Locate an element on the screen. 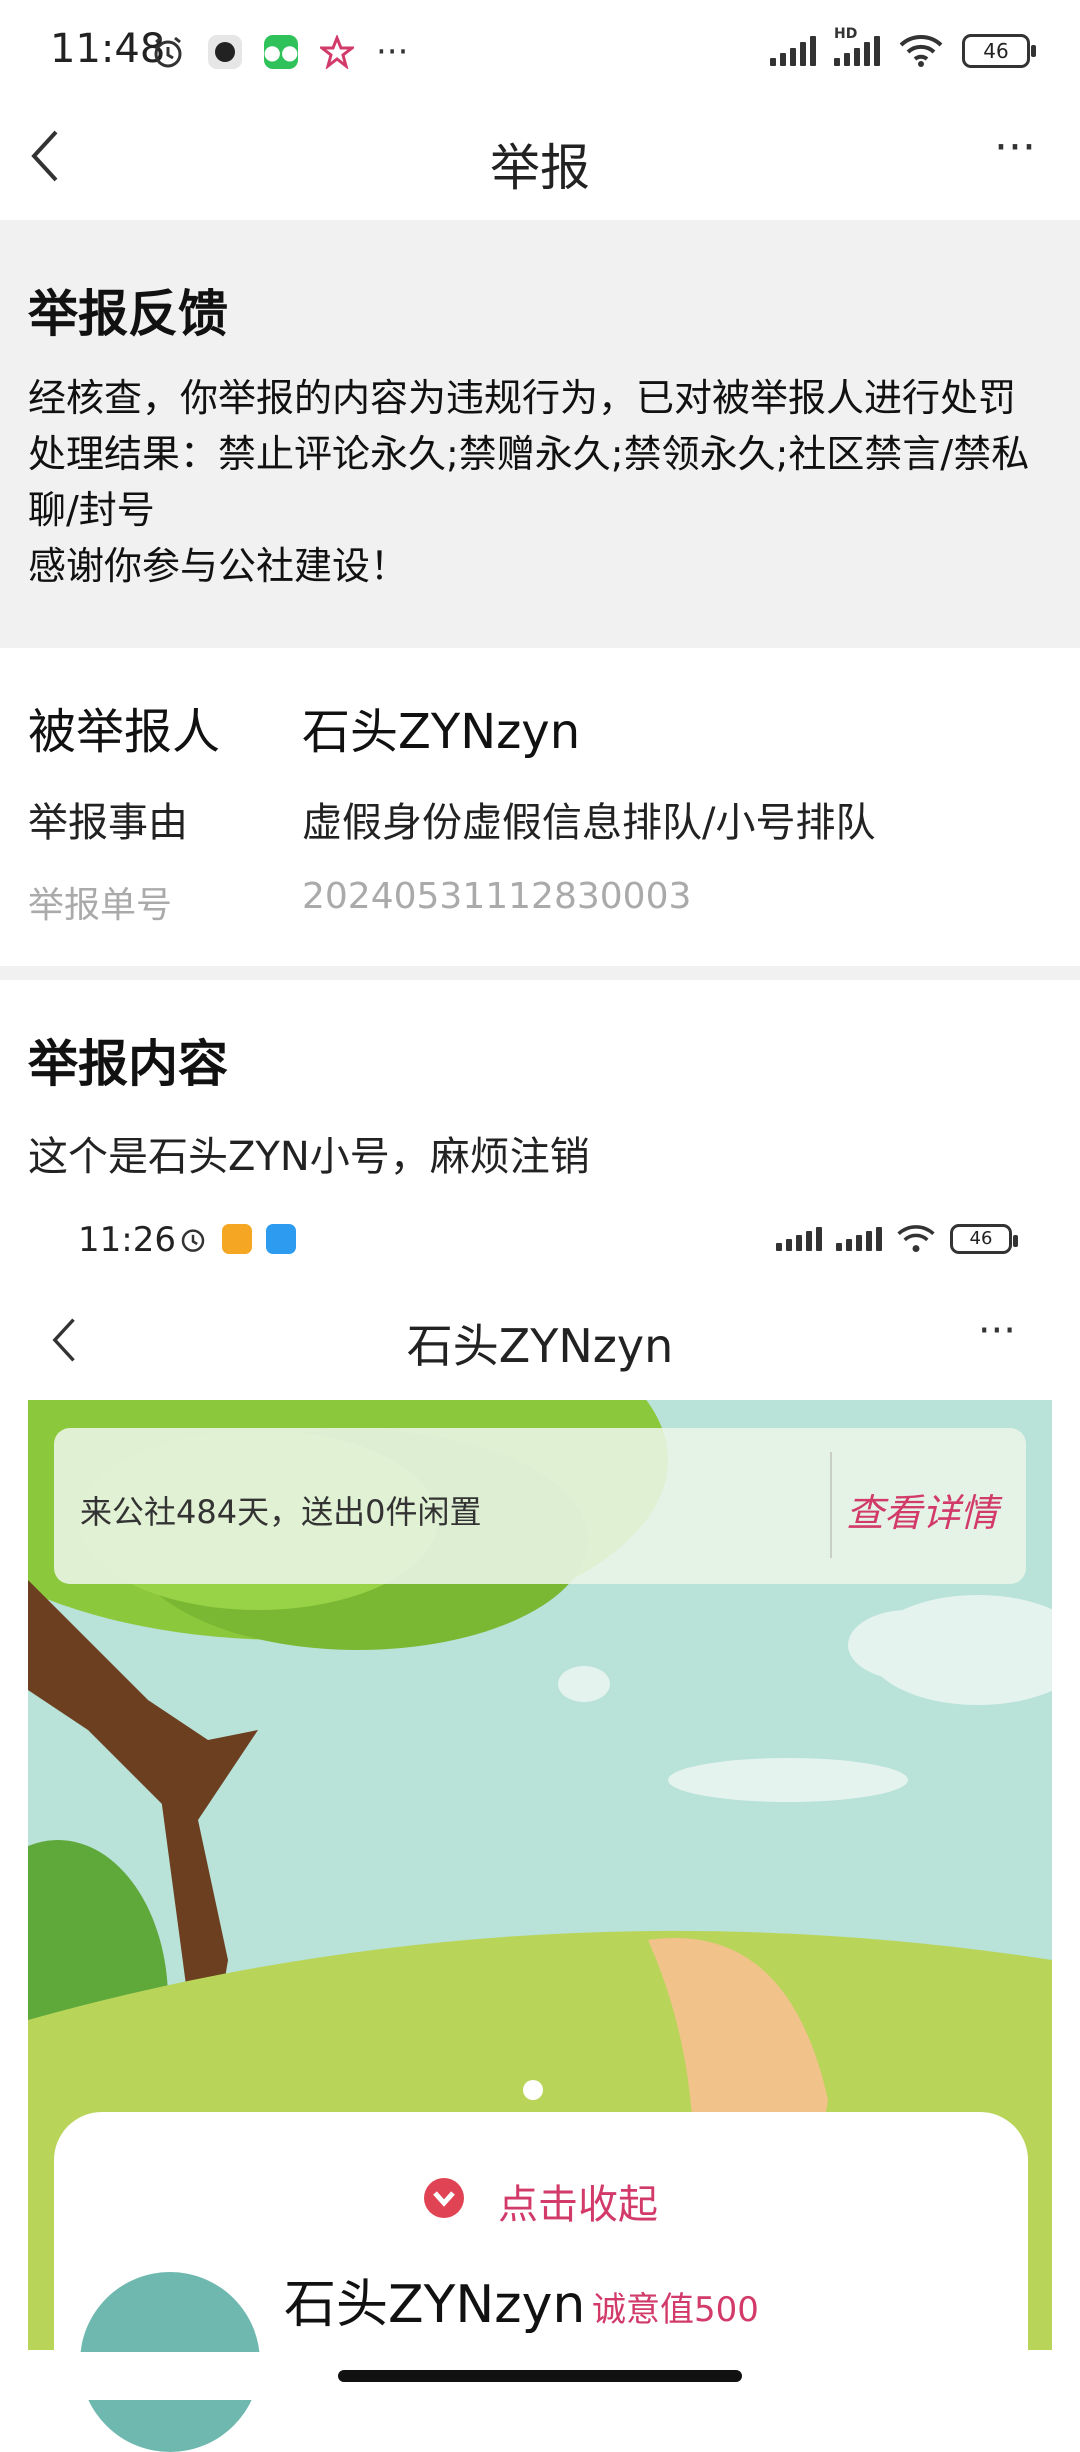  collapse-chevron-icon is located at coordinates (444, 2198).